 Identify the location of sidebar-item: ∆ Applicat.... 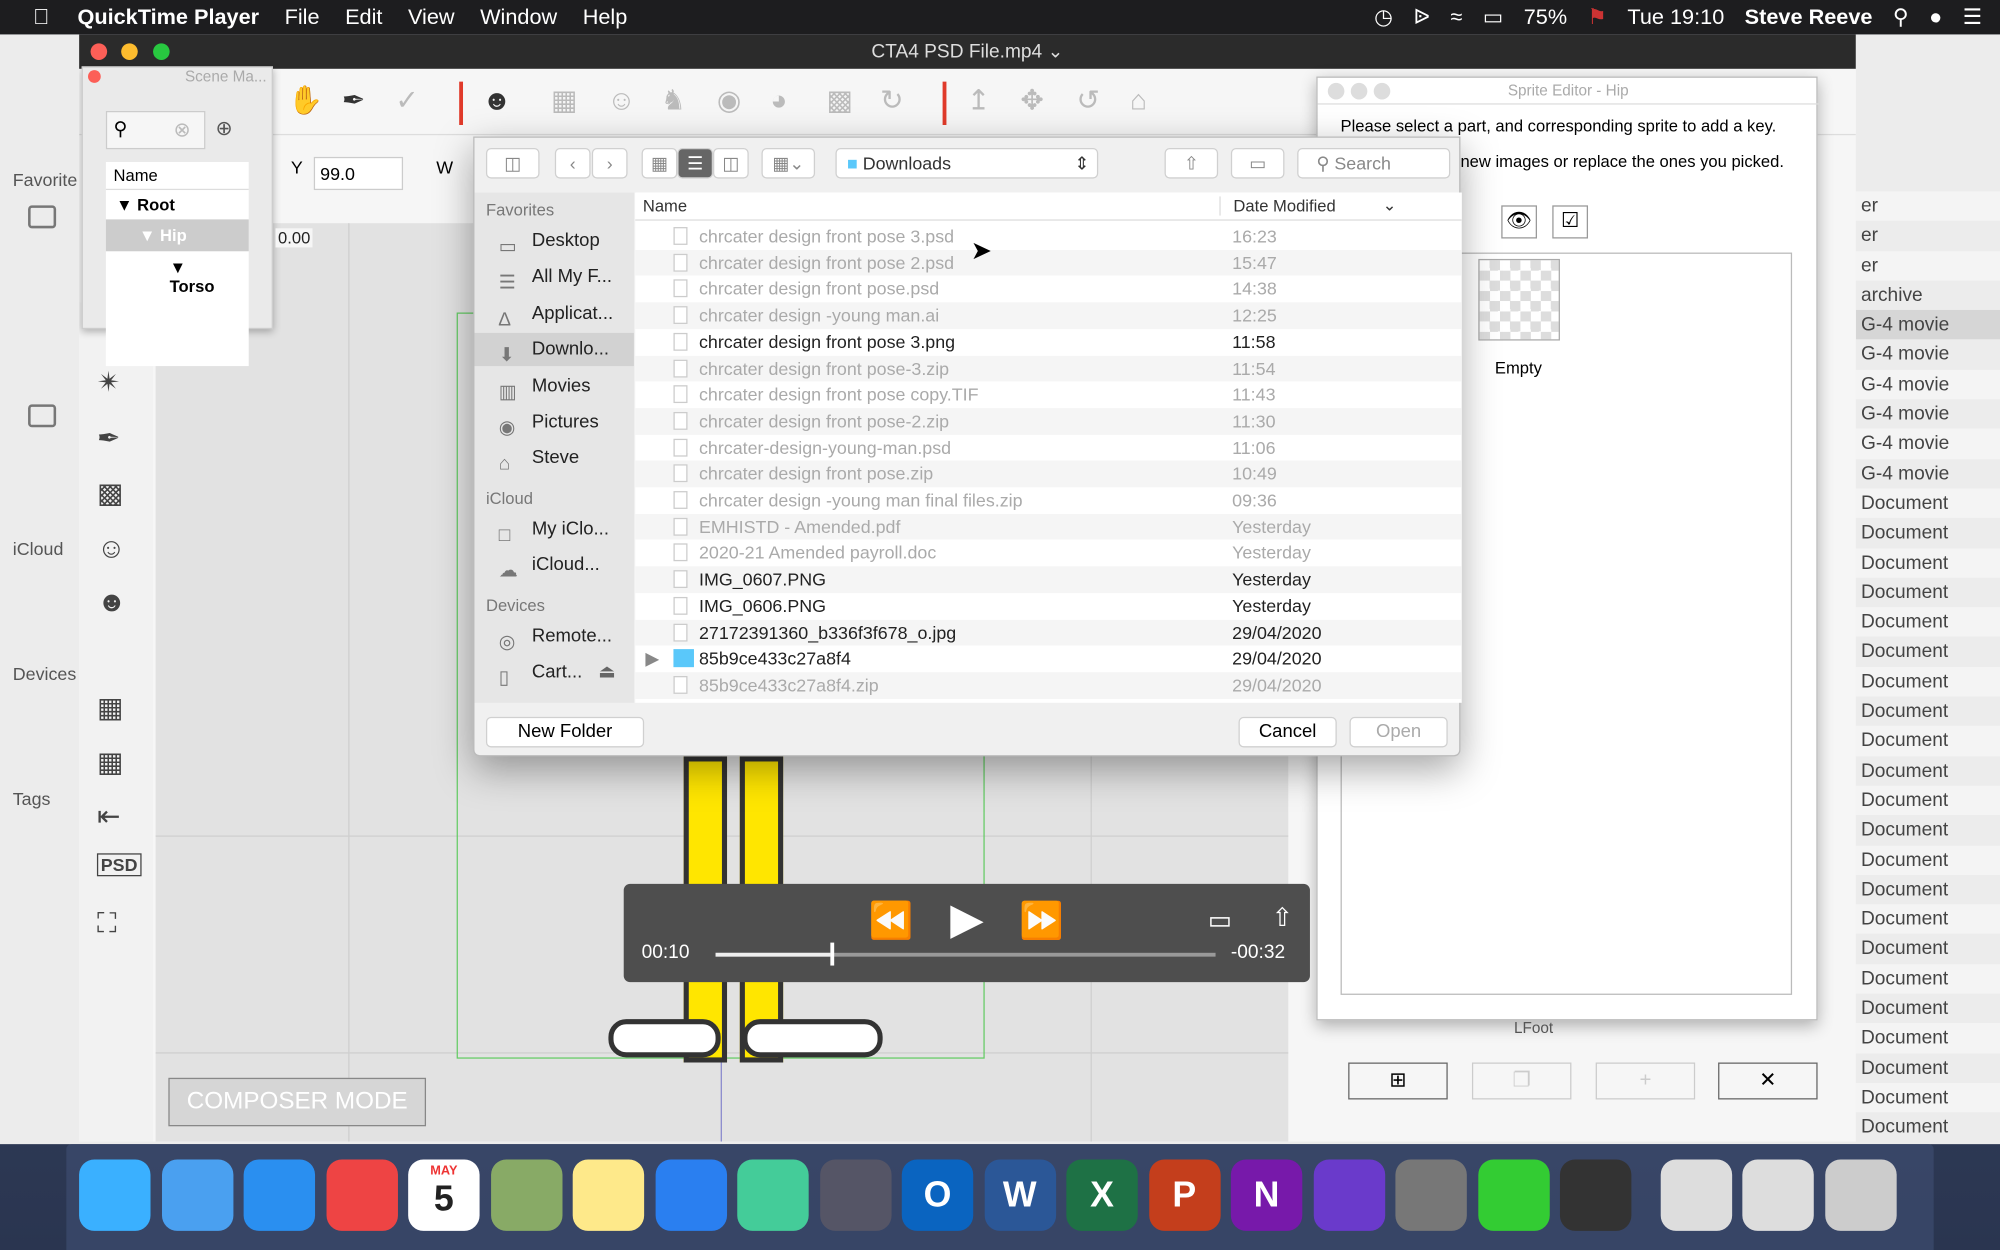
(553, 313).